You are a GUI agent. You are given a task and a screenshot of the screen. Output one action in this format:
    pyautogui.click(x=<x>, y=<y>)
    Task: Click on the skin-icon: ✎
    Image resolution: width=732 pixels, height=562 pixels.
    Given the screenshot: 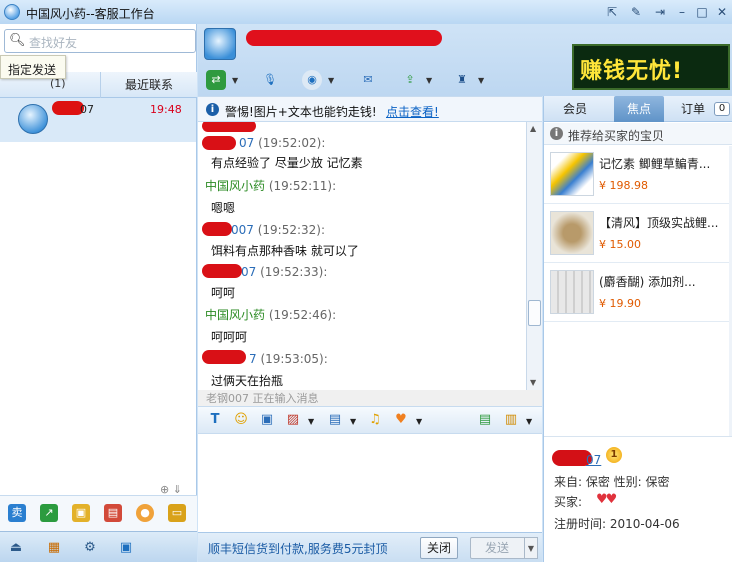 What is the action you would take?
    pyautogui.click(x=636, y=12)
    